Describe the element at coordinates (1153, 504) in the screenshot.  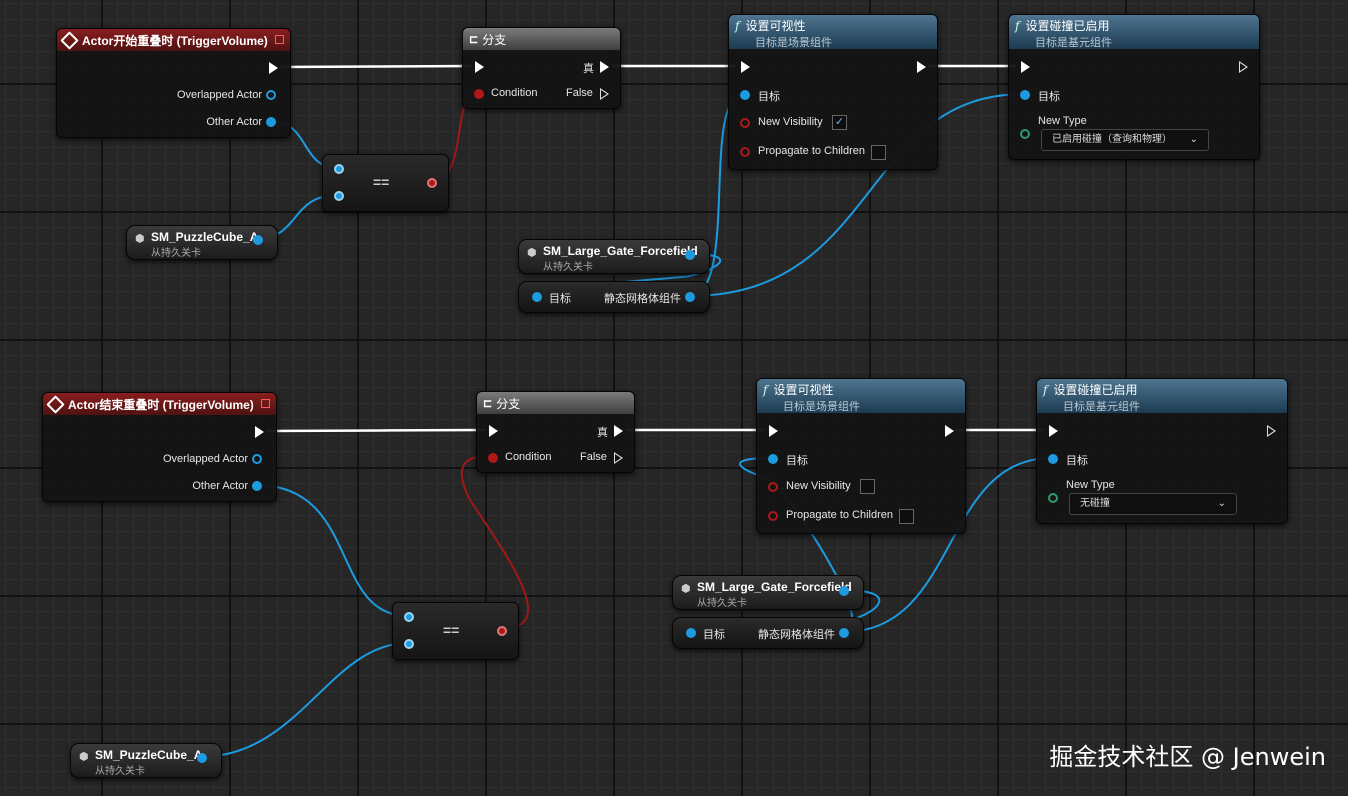
I see `collision-type-dropdown: 无碰撞 ⌄` at that location.